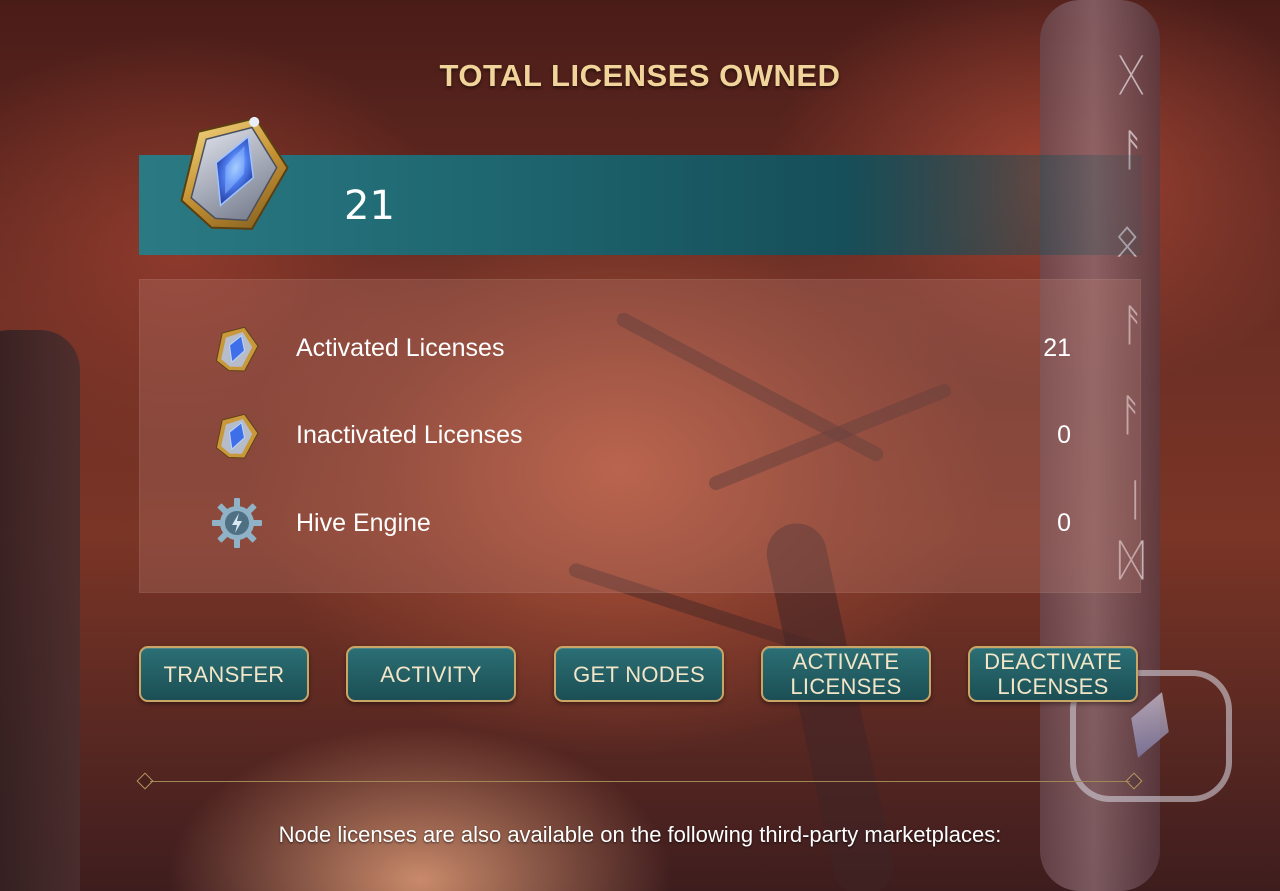  I want to click on transfer-button-label: TRANSFER, so click(224, 674).